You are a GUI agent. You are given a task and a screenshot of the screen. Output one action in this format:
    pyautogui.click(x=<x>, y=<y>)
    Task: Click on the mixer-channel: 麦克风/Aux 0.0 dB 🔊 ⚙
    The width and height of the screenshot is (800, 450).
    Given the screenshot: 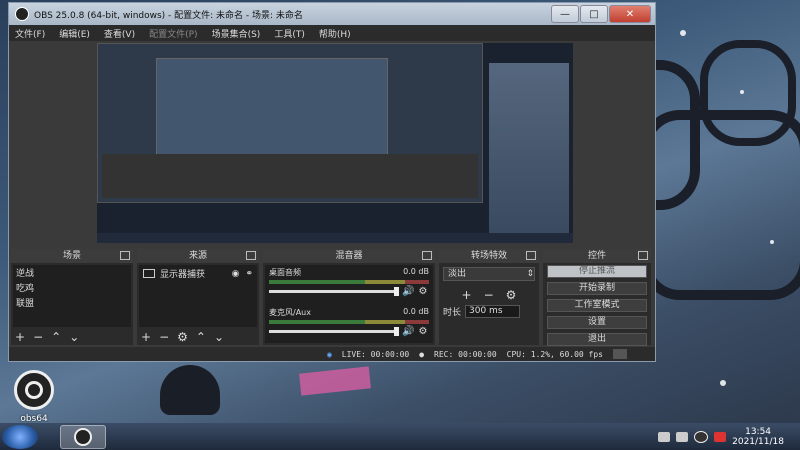 What is the action you would take?
    pyautogui.click(x=349, y=322)
    